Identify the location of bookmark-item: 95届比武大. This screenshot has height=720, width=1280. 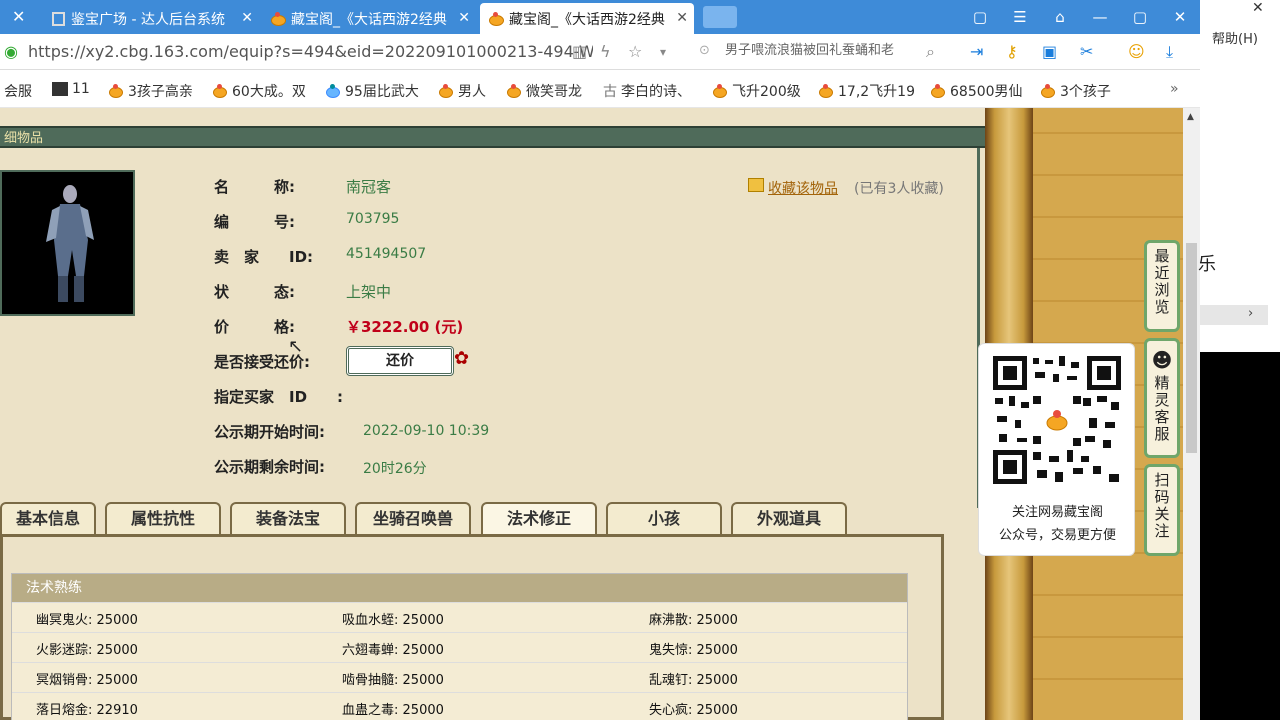
(372, 91).